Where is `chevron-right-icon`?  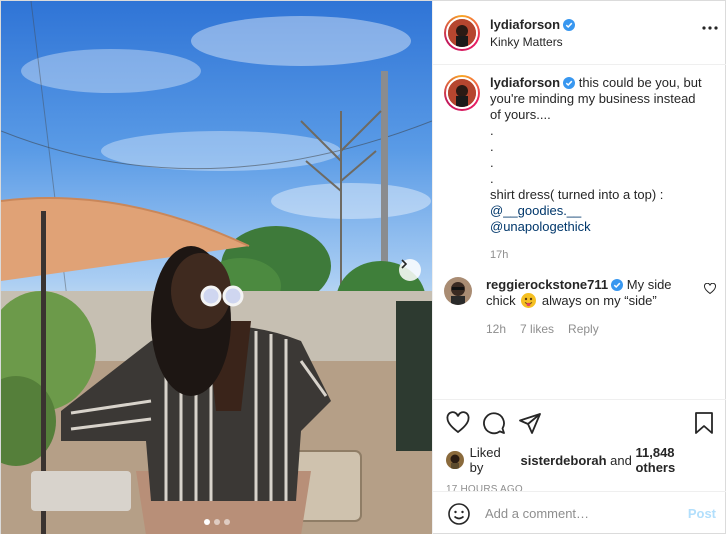 chevron-right-icon is located at coordinates (404, 264).